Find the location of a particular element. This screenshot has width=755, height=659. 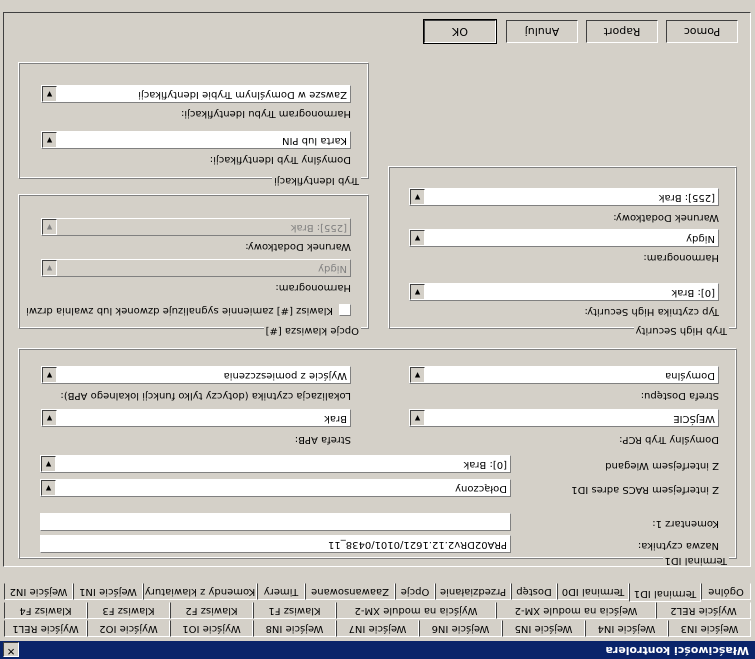

tab-wejscie-in3: Wejście IN3 is located at coordinates (709, 628).